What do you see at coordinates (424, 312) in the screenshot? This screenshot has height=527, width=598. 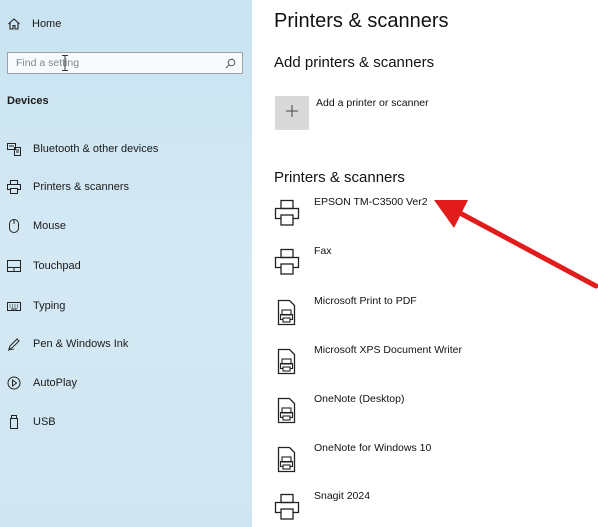 I see `printer-item-print-to-pdf: Microsoft Print to PDF` at bounding box center [424, 312].